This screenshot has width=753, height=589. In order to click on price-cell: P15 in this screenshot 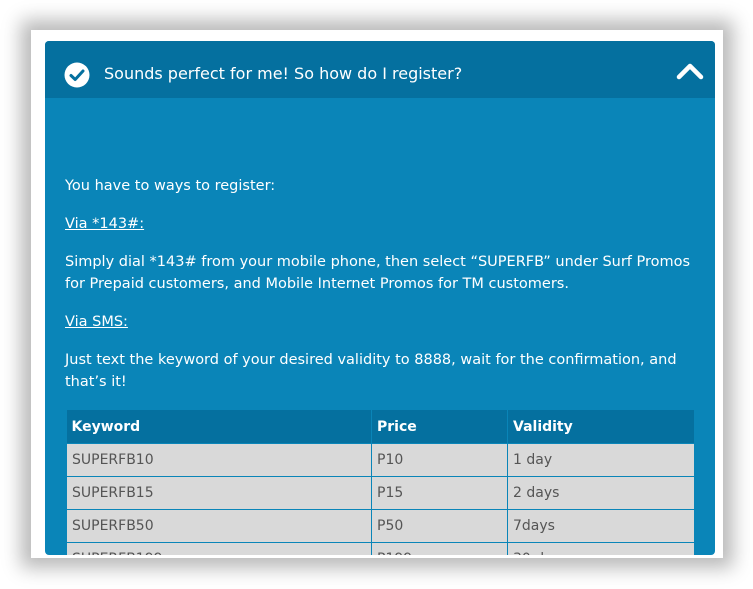, I will do `click(439, 493)`.